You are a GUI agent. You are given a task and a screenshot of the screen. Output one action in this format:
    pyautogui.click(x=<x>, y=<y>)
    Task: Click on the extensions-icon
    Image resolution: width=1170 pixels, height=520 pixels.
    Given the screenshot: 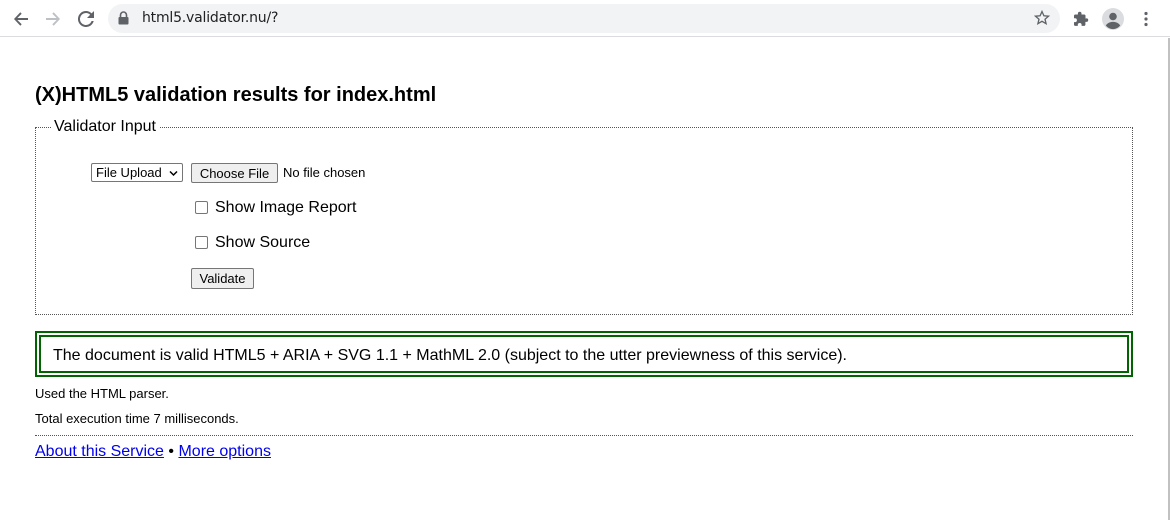 What is the action you would take?
    pyautogui.click(x=1081, y=19)
    